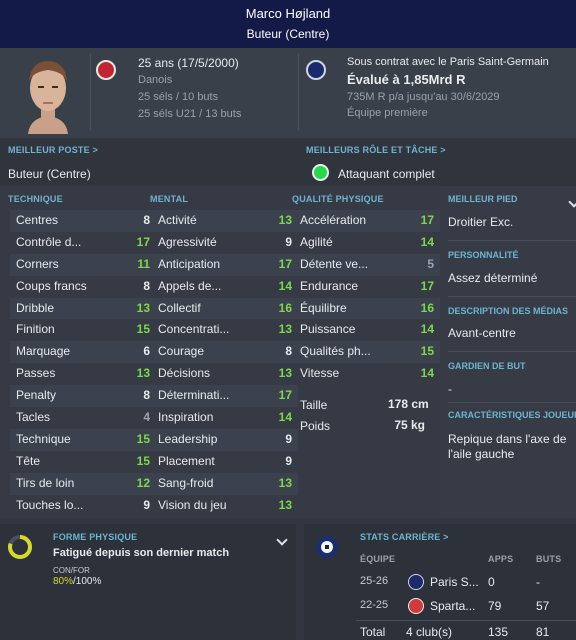 The height and width of the screenshot is (640, 576). Describe the element at coordinates (189, 263) in the screenshot. I see `attribute-name: Anticipation` at that location.